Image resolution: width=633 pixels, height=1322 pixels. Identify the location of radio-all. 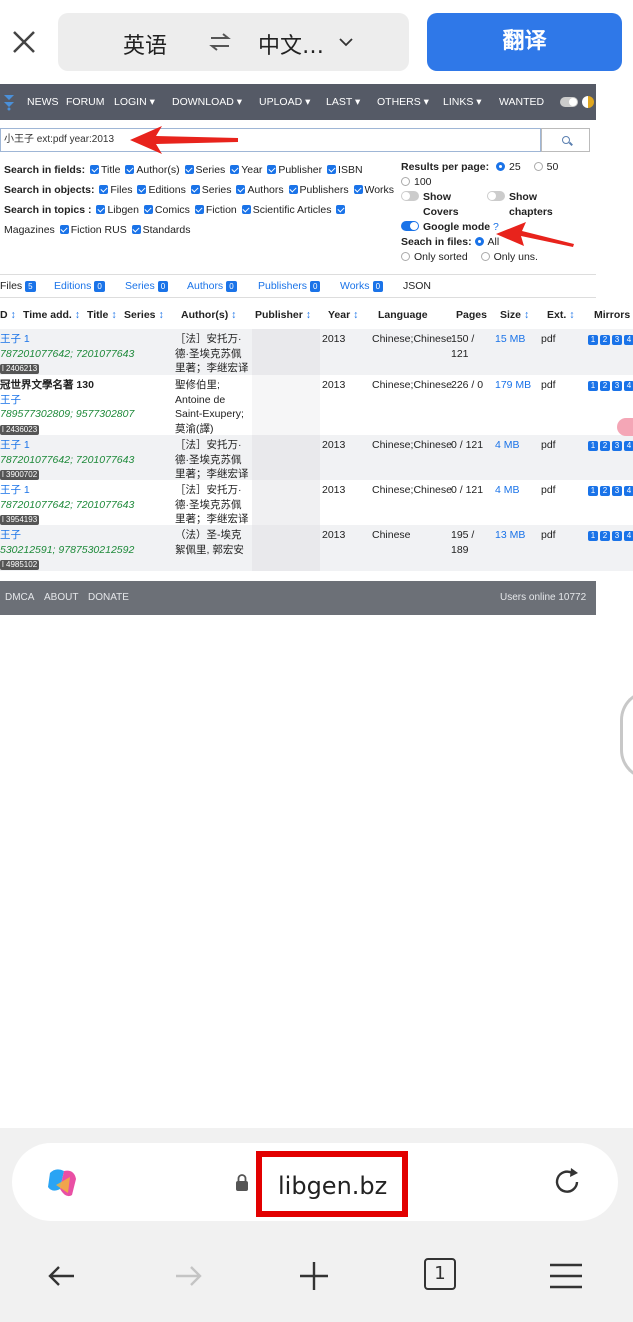
(479, 241).